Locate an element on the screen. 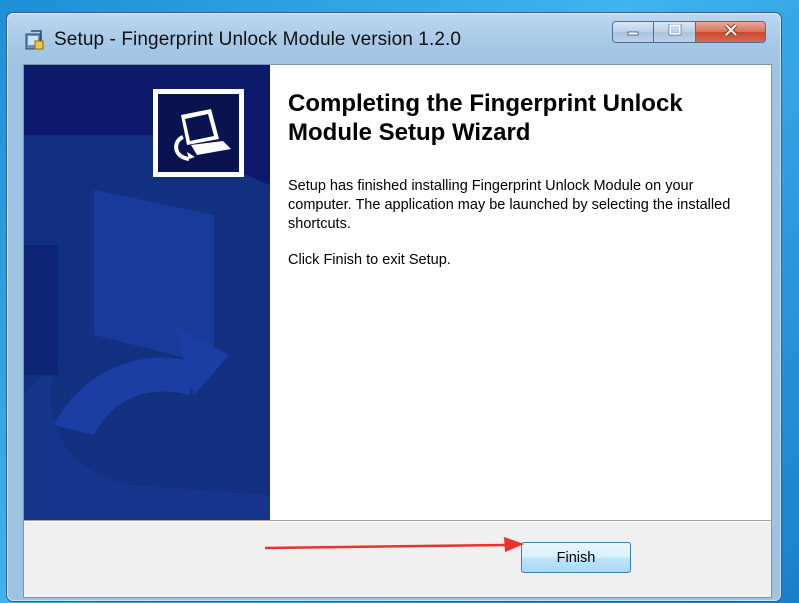 This screenshot has width=799, height=603. close-button is located at coordinates (731, 32).